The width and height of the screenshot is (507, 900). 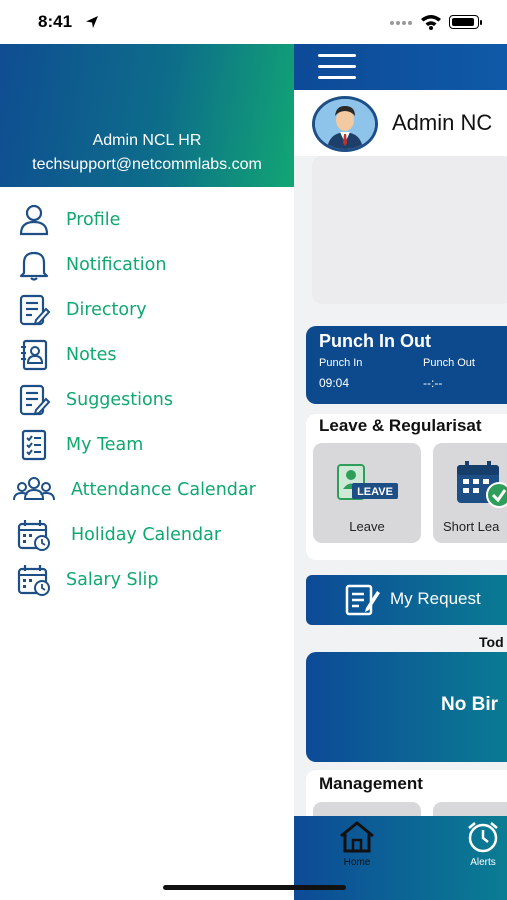 I want to click on menu-item-notification: Notification, so click(x=147, y=265).